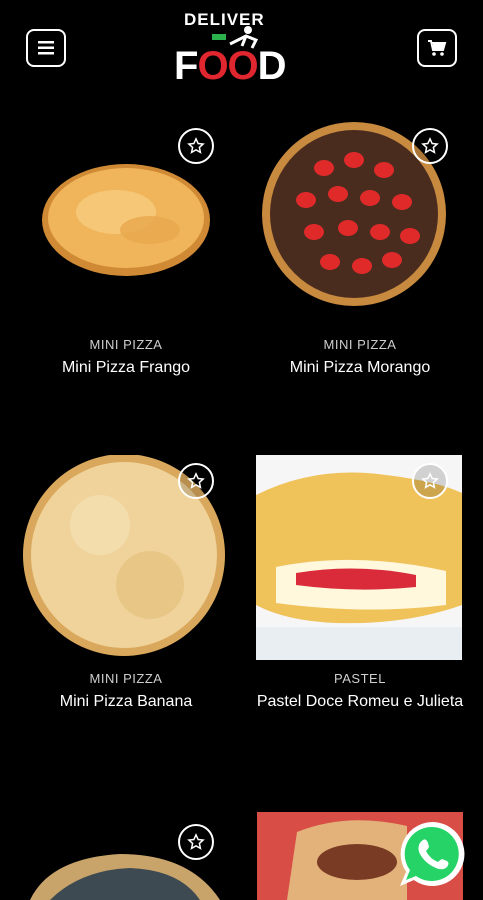  What do you see at coordinates (360, 255) in the screenshot?
I see `product-card: MINI PIZZA Mini Pizza Morango` at bounding box center [360, 255].